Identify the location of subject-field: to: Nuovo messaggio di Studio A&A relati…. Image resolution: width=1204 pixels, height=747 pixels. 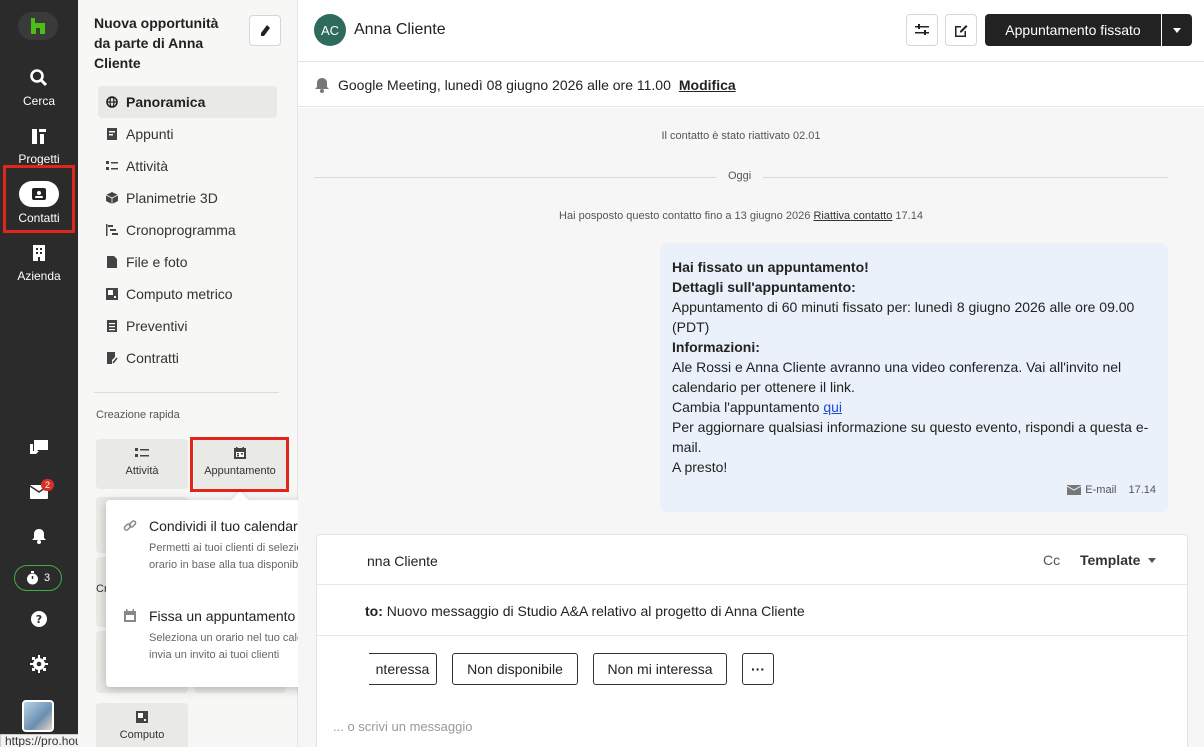
(585, 611).